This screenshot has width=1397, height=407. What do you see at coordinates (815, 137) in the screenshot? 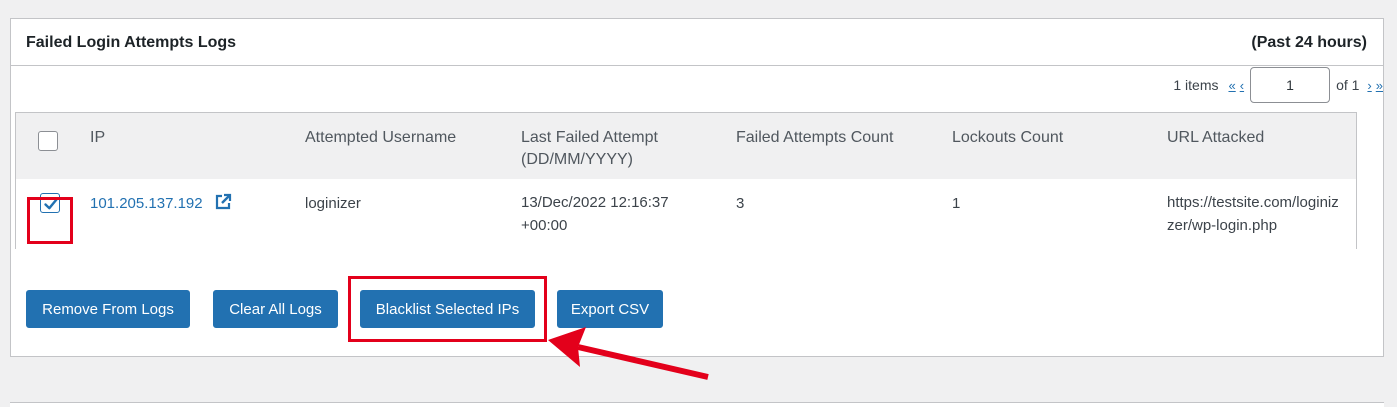
I see `column-header-failed-count: Failed Attempts Count` at bounding box center [815, 137].